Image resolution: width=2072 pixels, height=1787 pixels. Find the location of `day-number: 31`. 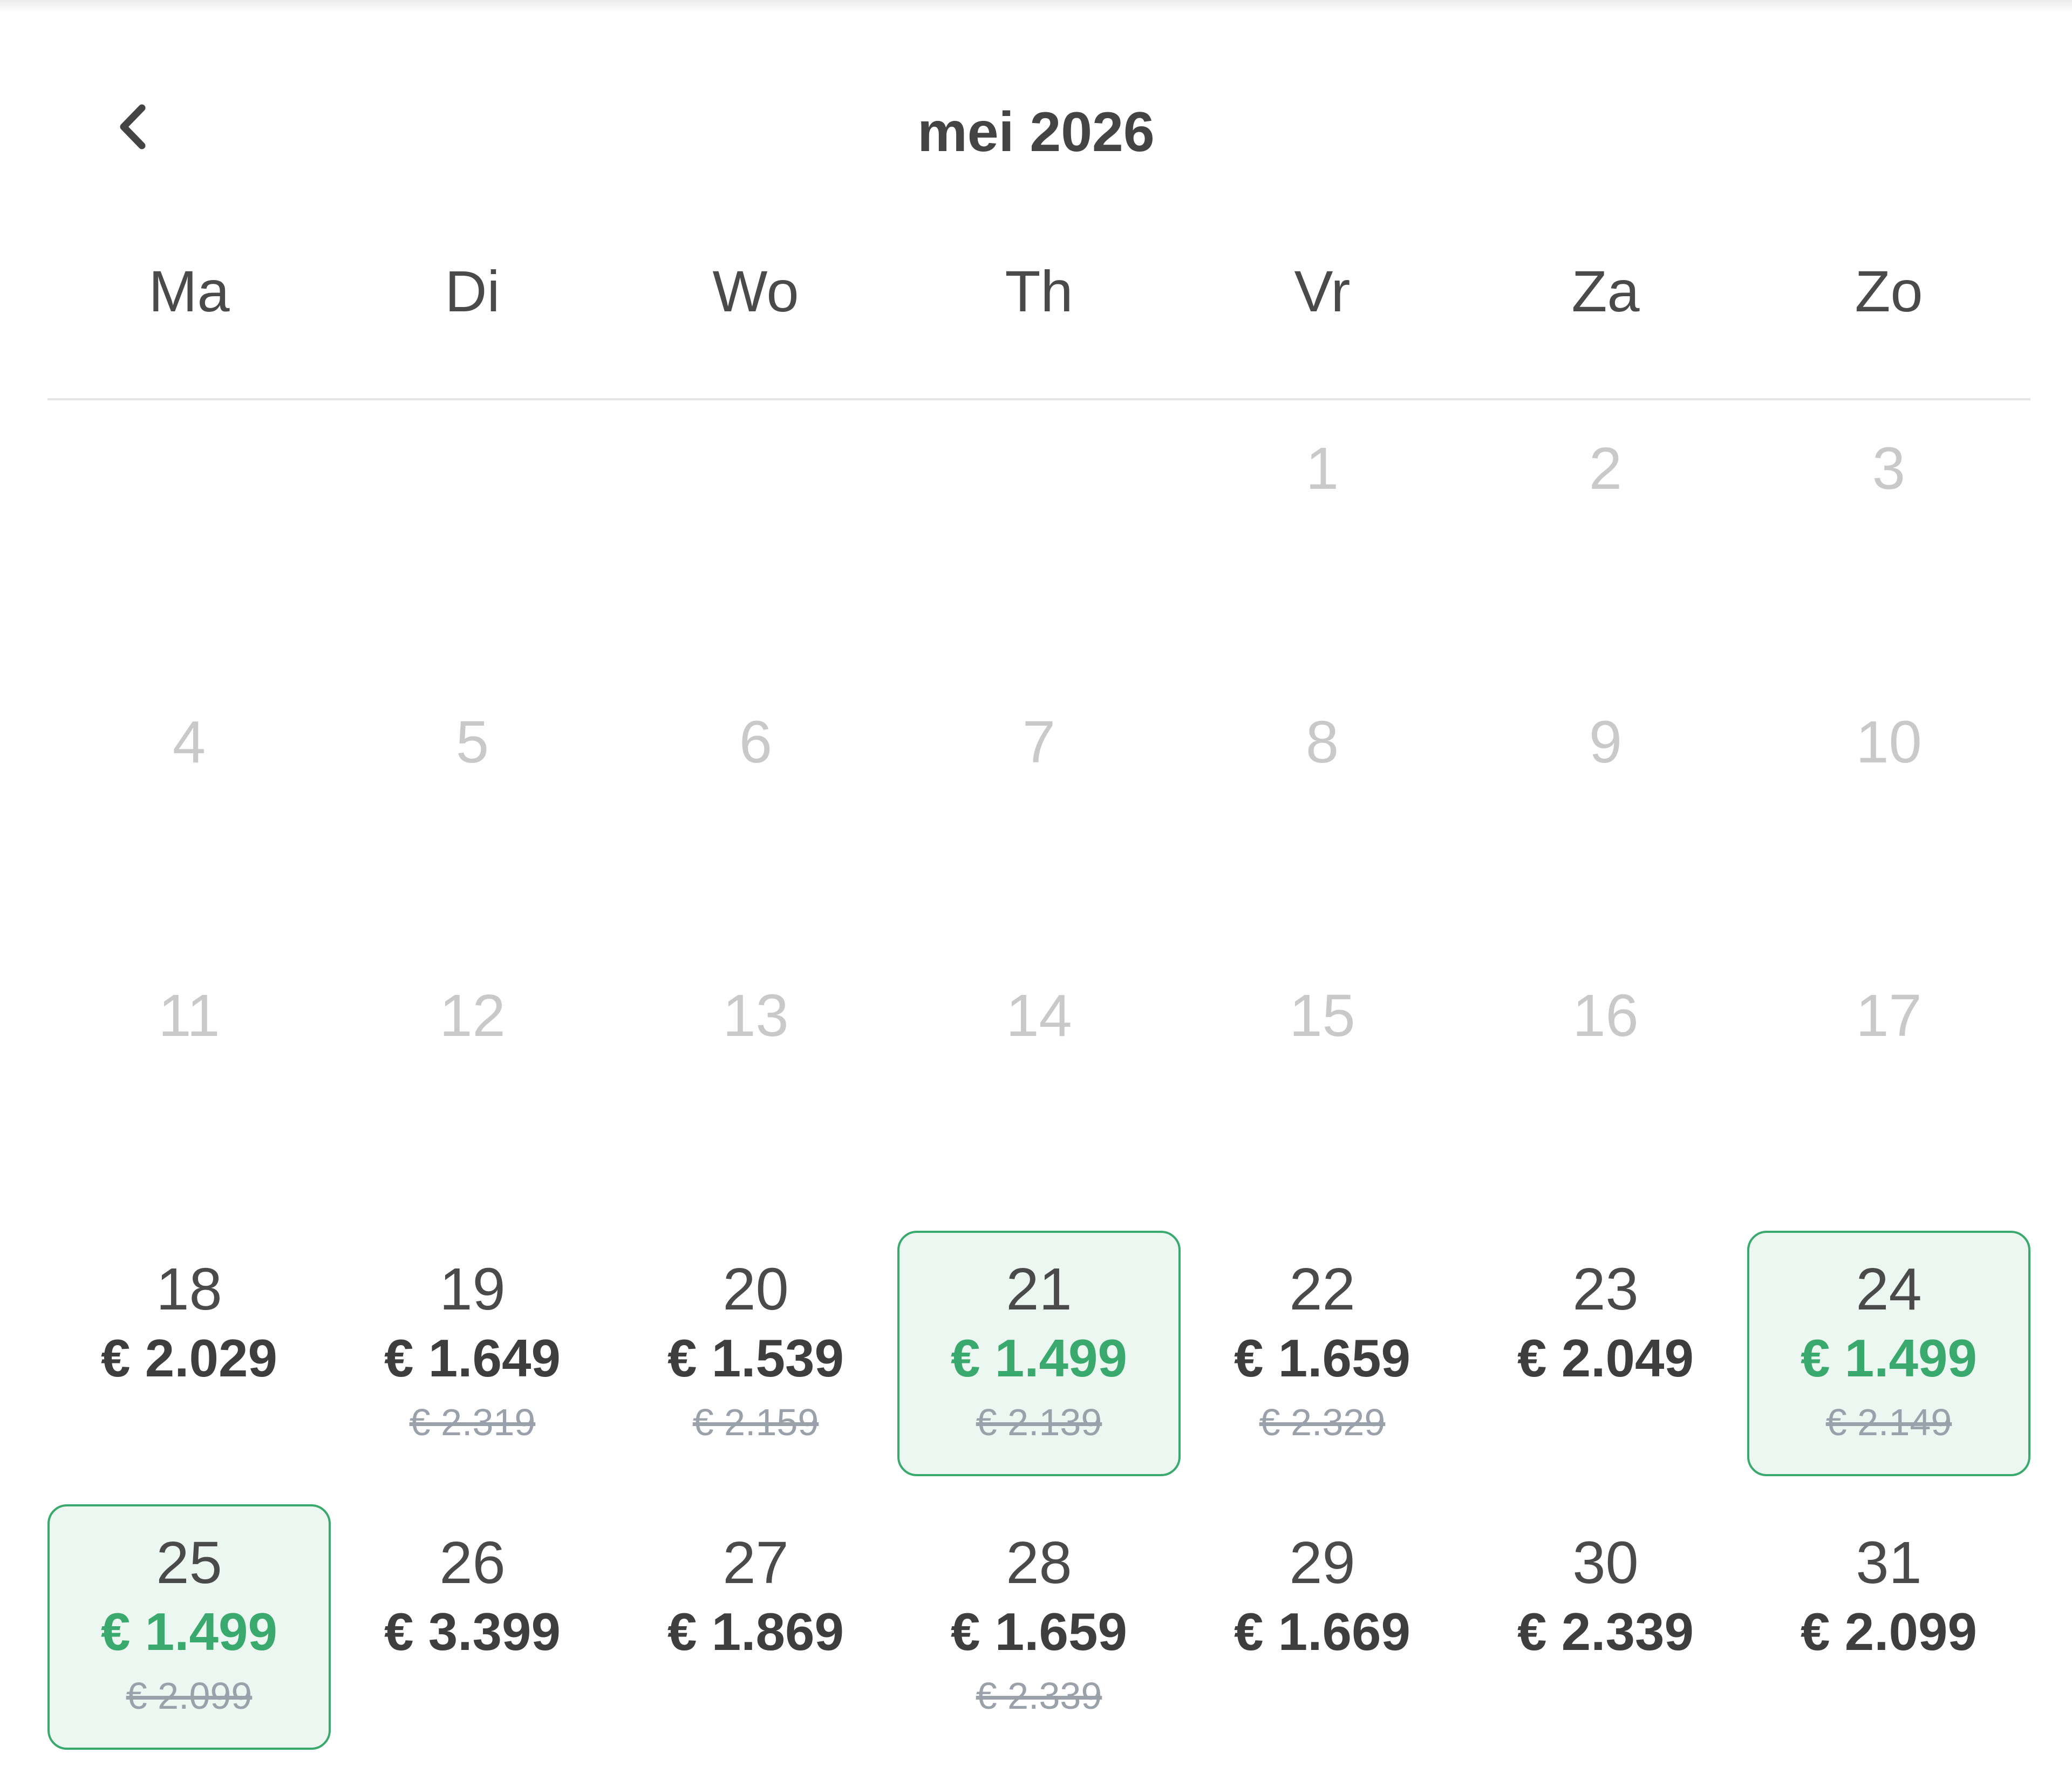

day-number: 31 is located at coordinates (1889, 1563).